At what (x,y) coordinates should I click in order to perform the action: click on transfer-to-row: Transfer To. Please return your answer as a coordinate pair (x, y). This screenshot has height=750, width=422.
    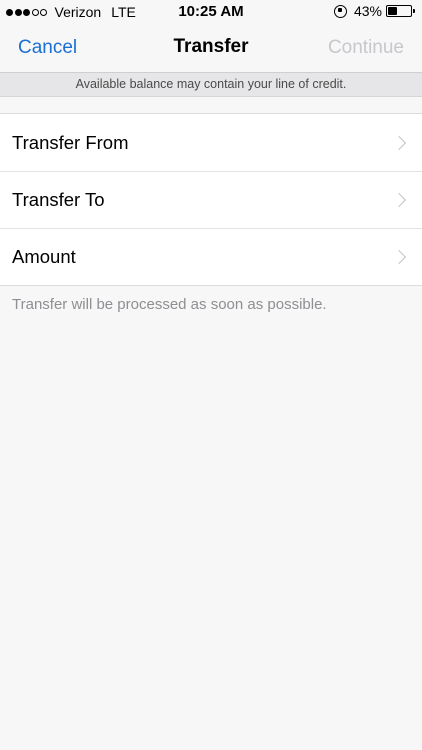
    Looking at the image, I should click on (211, 199).